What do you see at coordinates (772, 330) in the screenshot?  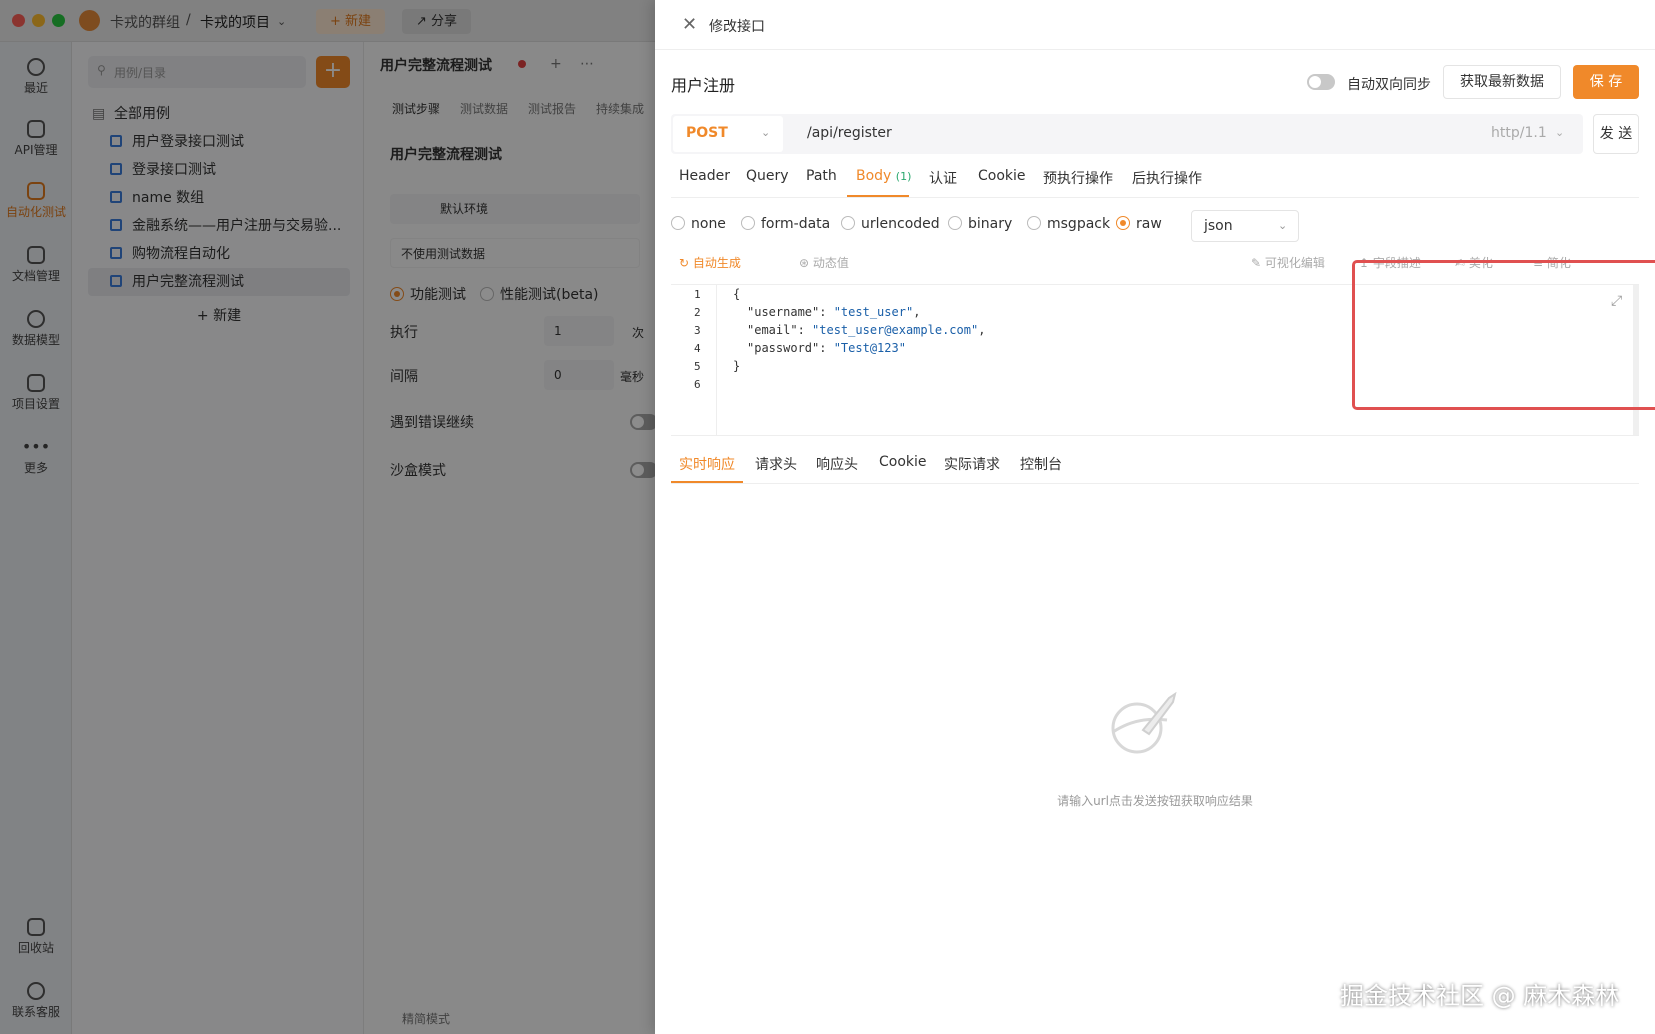 I see `json-key: "email"` at bounding box center [772, 330].